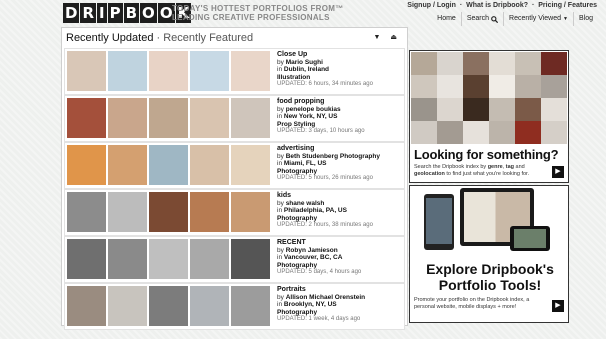  Describe the element at coordinates (339, 102) in the screenshot. I see `portfolio-title: food propping` at that location.